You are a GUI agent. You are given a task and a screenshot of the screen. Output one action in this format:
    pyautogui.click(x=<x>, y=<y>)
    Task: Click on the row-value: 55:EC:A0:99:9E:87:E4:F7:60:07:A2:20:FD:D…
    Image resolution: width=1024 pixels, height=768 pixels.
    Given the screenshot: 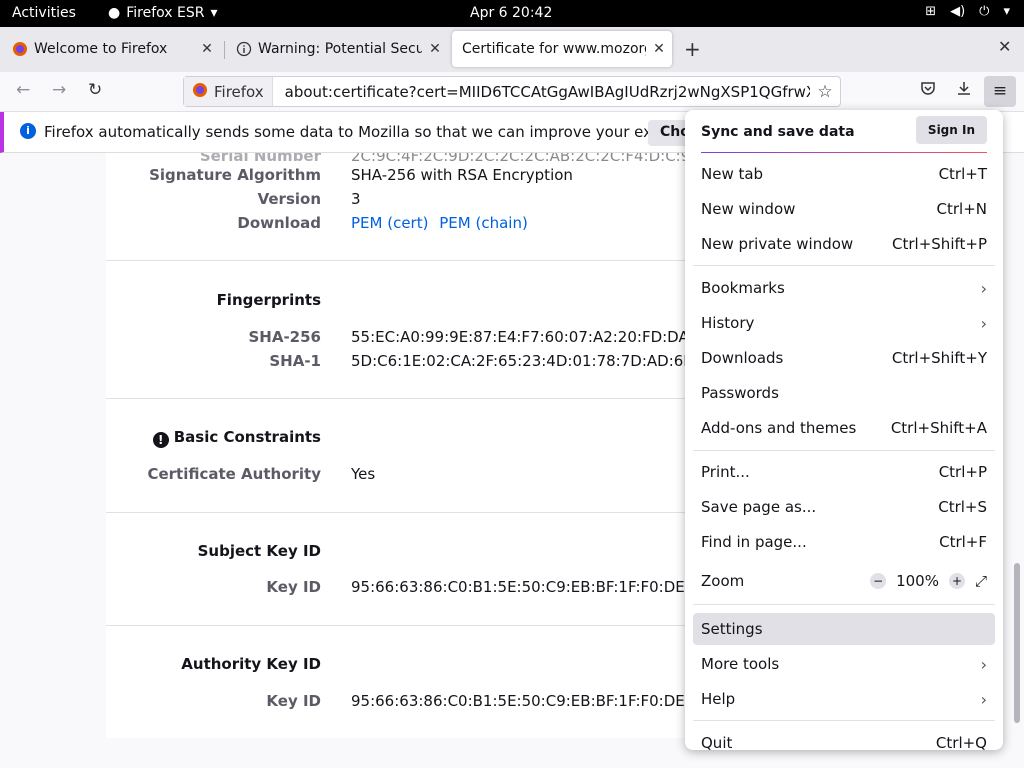 What is the action you would take?
    pyautogui.click(x=533, y=337)
    